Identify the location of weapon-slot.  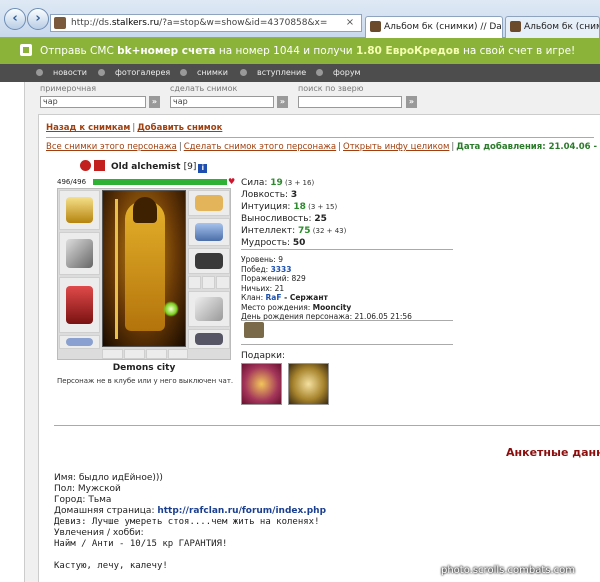
(79, 253).